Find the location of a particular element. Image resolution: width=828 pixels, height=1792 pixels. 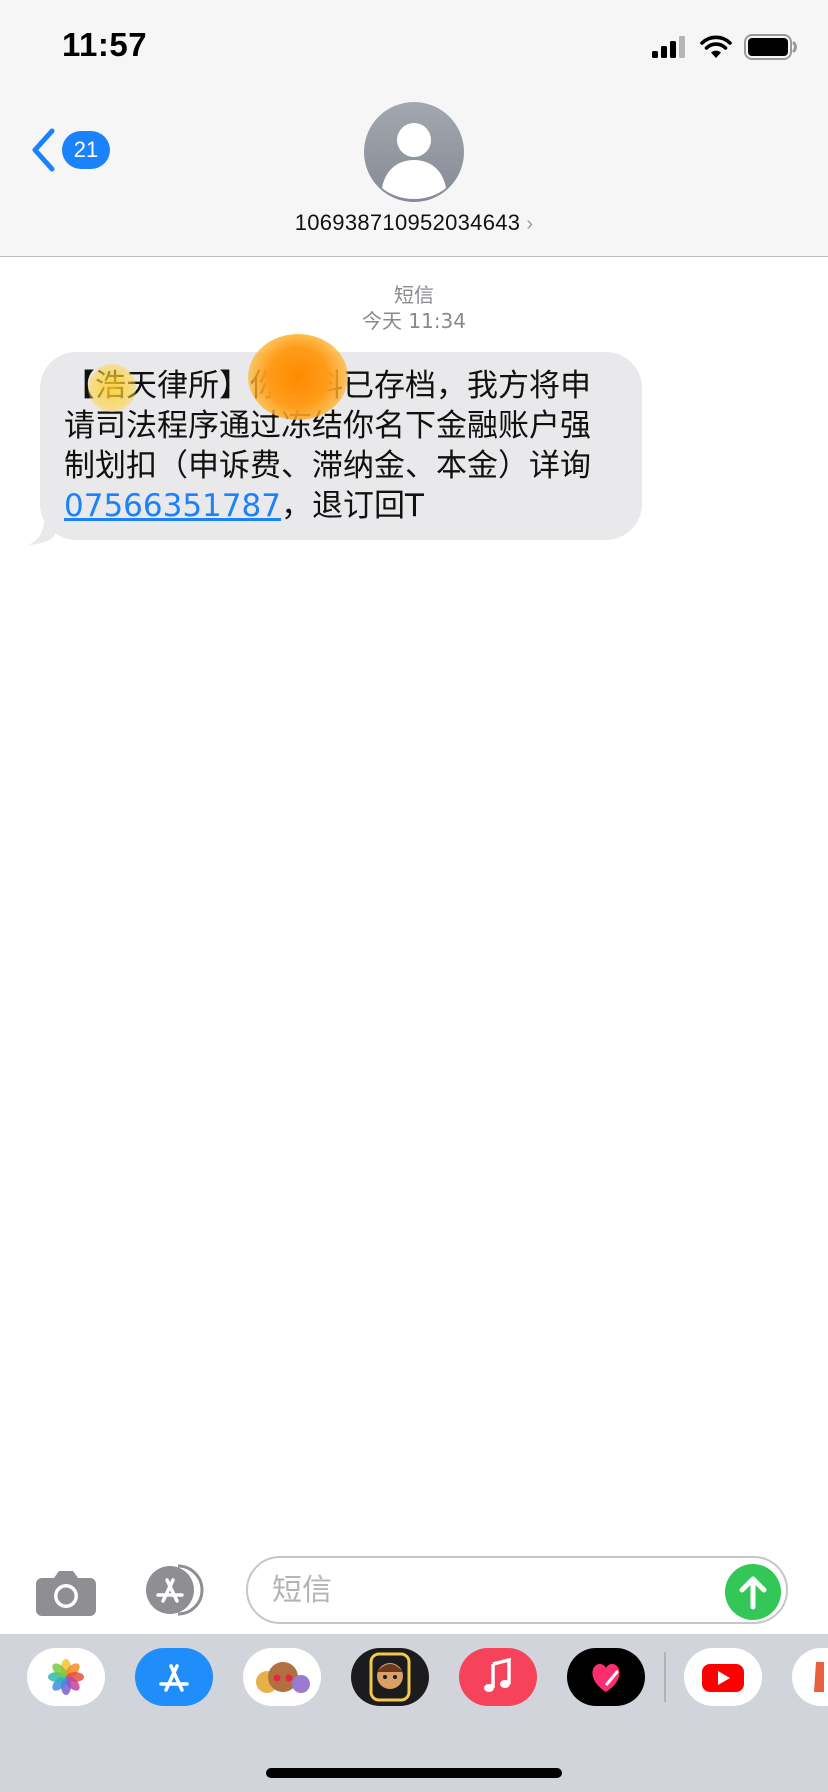

status-icons is located at coordinates (725, 47).